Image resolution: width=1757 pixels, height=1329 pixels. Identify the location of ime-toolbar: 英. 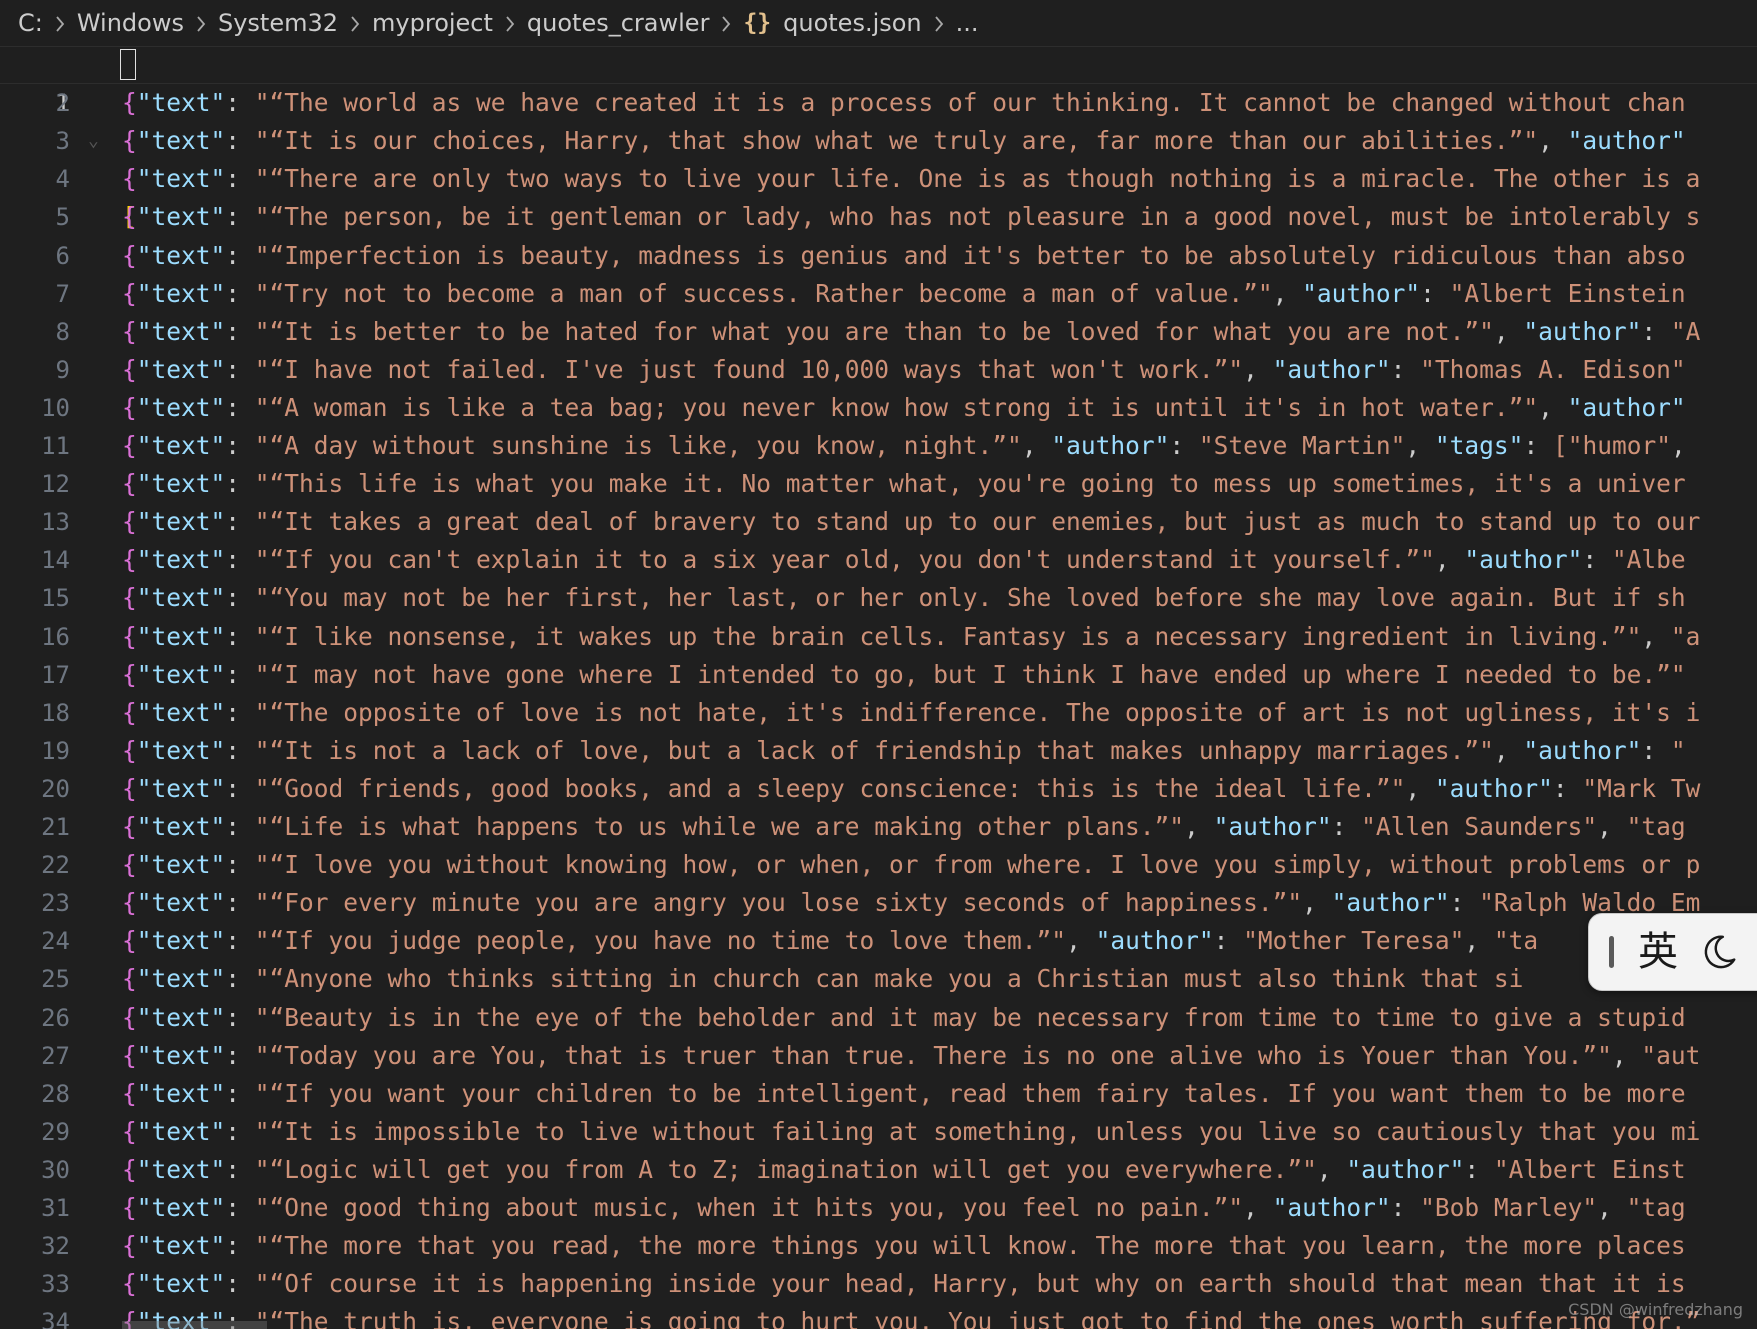
(1672, 952).